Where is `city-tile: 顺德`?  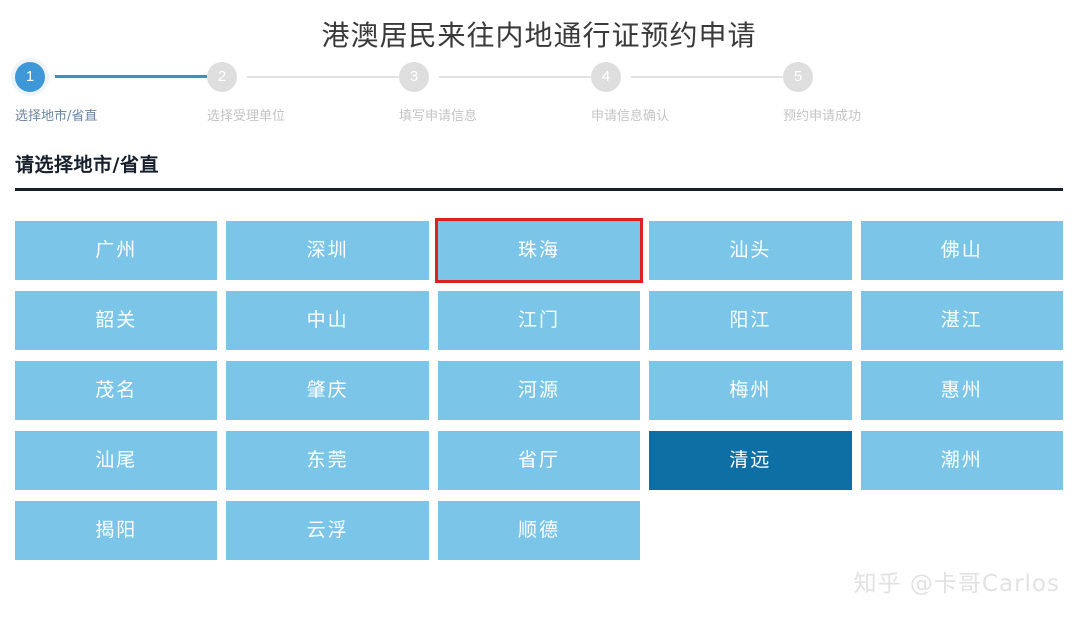 city-tile: 顺德 is located at coordinates (539, 530).